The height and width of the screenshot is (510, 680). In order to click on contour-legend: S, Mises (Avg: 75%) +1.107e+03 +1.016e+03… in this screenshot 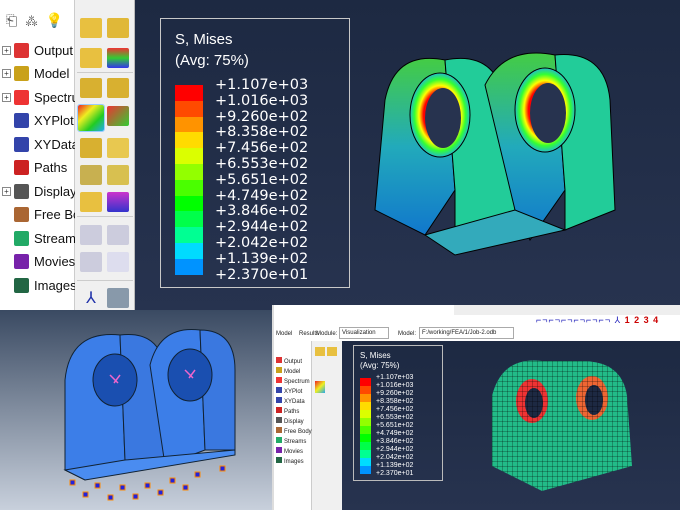, I will do `click(255, 153)`.